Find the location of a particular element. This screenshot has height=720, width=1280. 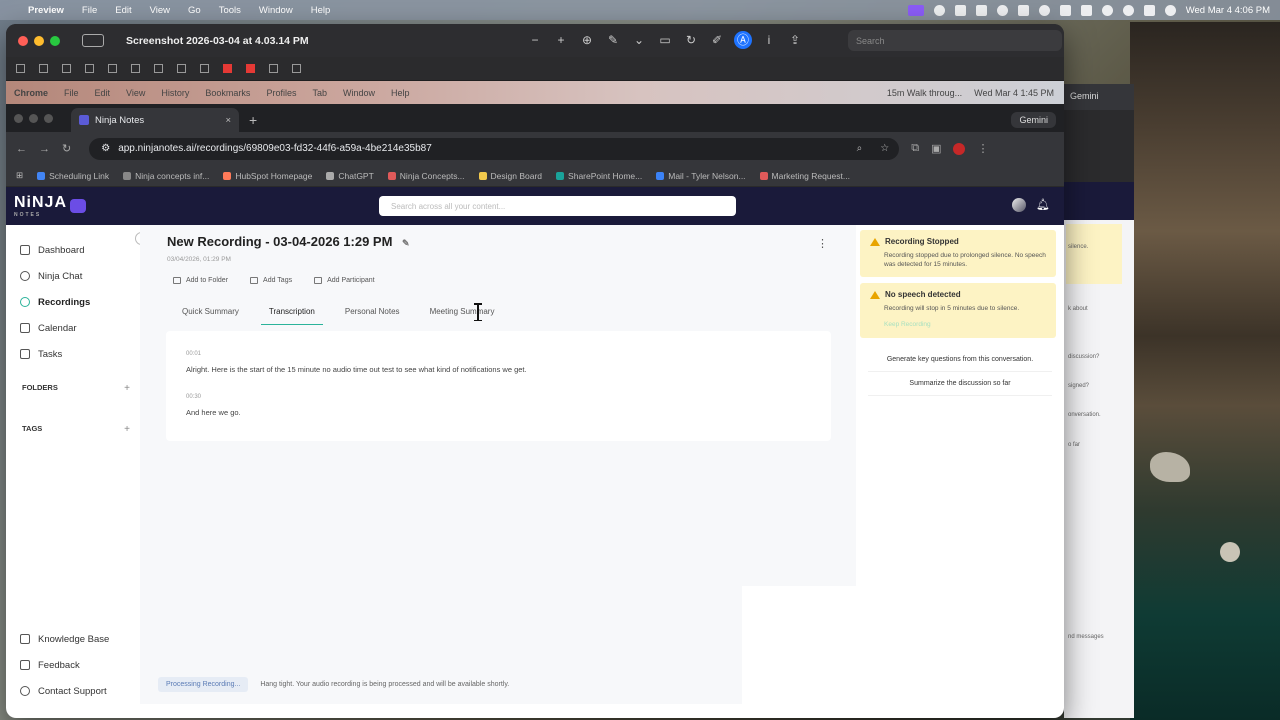

share-icon: ⇪ is located at coordinates (795, 40).